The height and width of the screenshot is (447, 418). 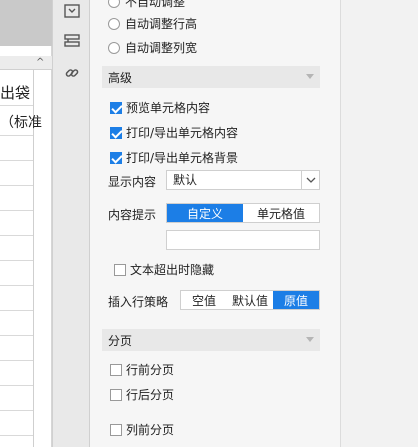 What do you see at coordinates (211, 340) in the screenshot?
I see `section-paging-header: 分页` at bounding box center [211, 340].